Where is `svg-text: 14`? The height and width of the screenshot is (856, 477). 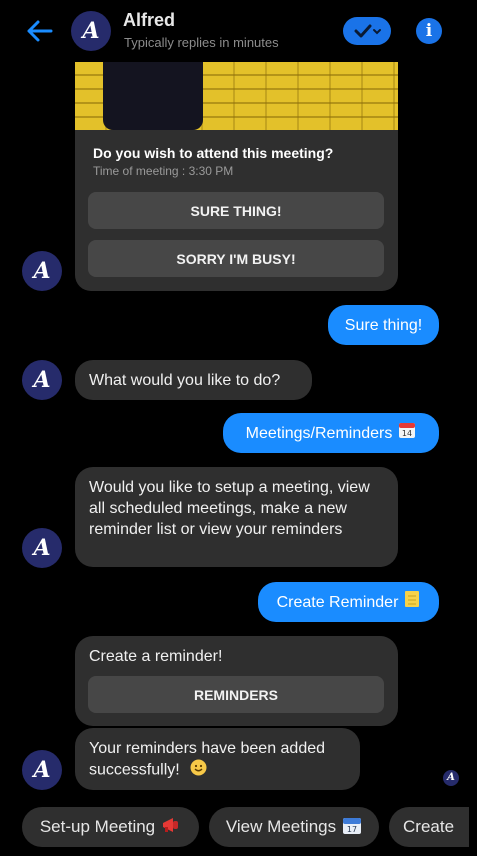 svg-text: 14 is located at coordinates (407, 433).